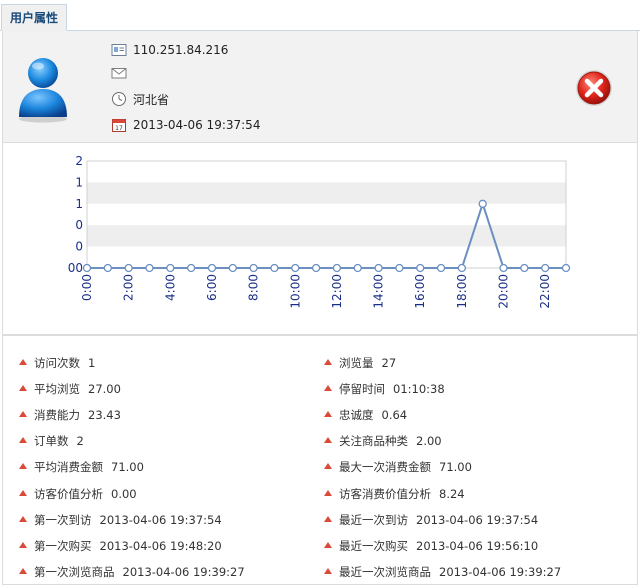 This screenshot has width=640, height=585. What do you see at coordinates (57, 389) in the screenshot?
I see `stat-label: 平均浏览` at bounding box center [57, 389].